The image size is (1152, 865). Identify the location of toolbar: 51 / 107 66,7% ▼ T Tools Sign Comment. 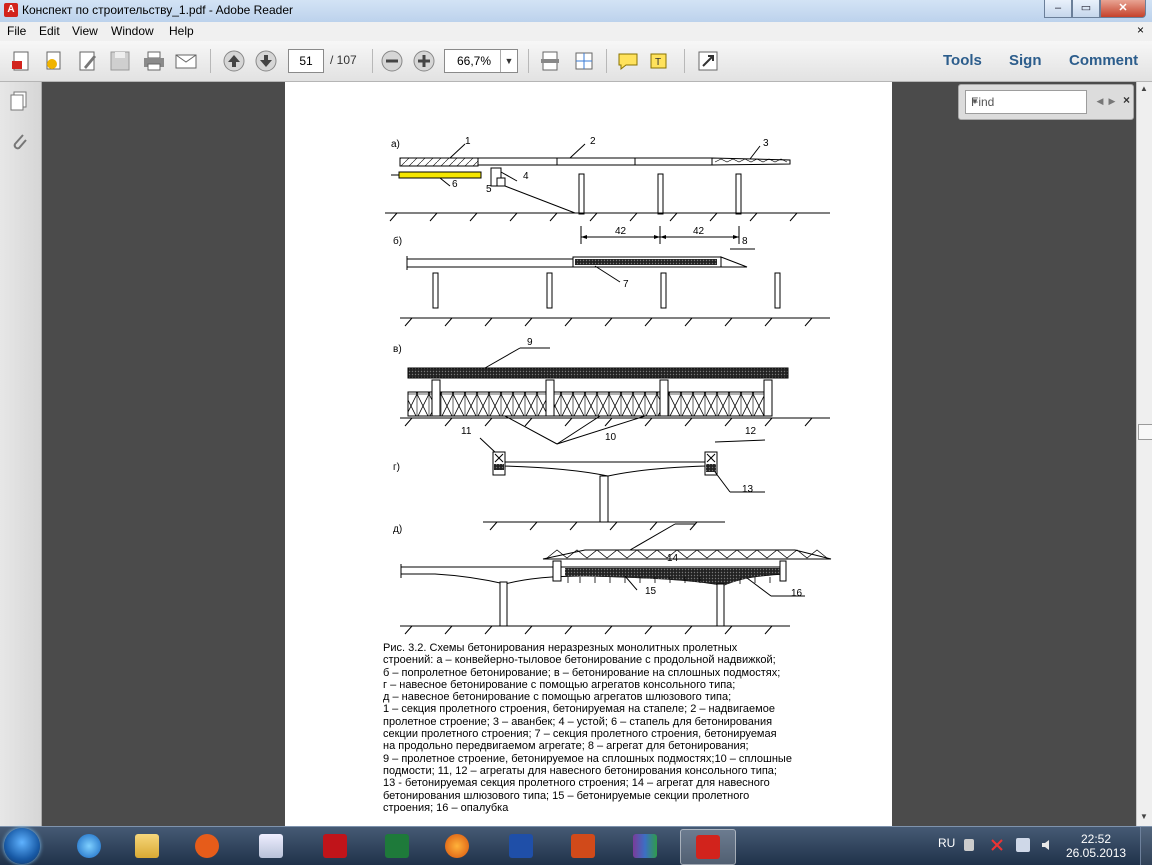
(576, 61).